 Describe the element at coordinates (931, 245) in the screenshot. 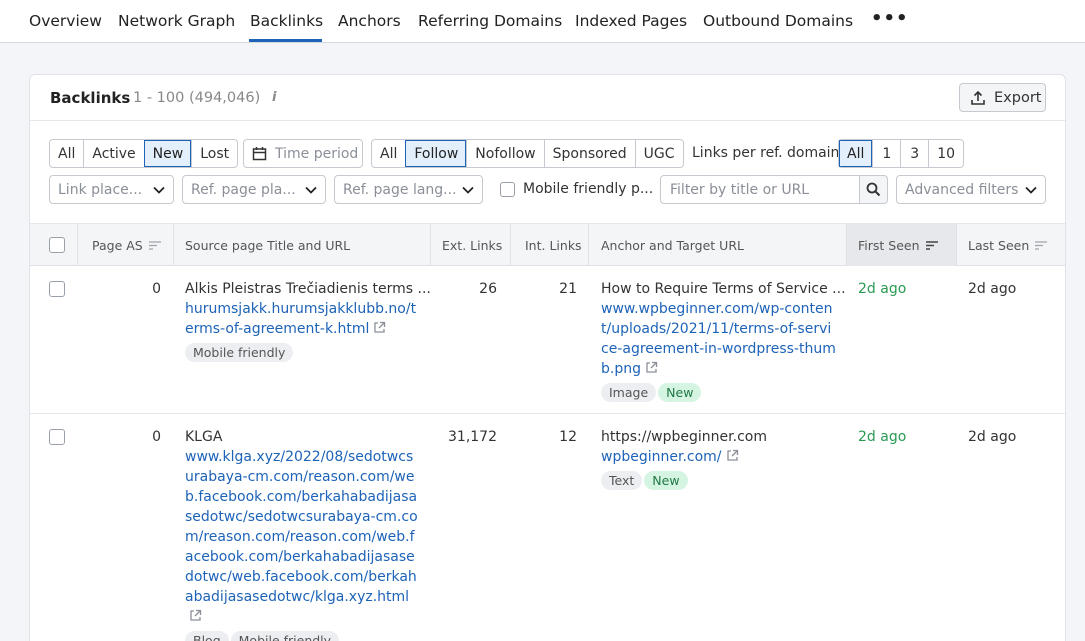

I see `sort-desc-icon` at that location.